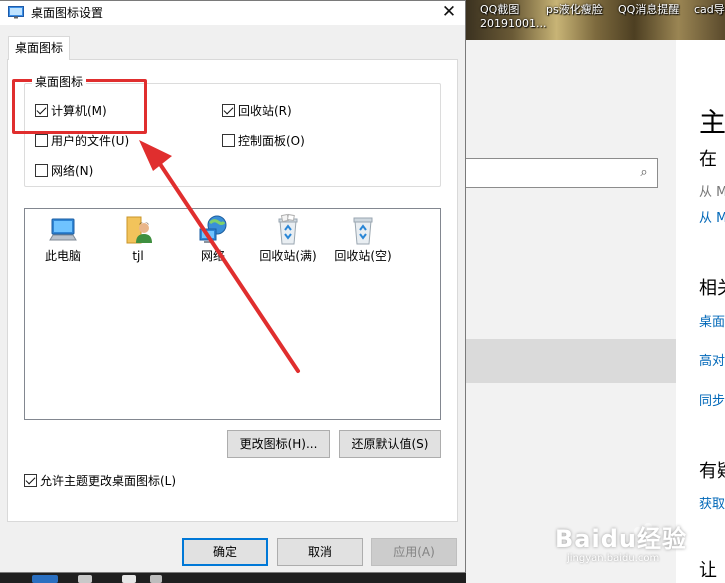 The height and width of the screenshot is (583, 725). I want to click on checkbox-label: 允许主题更改桌面图标(L), so click(108, 480).